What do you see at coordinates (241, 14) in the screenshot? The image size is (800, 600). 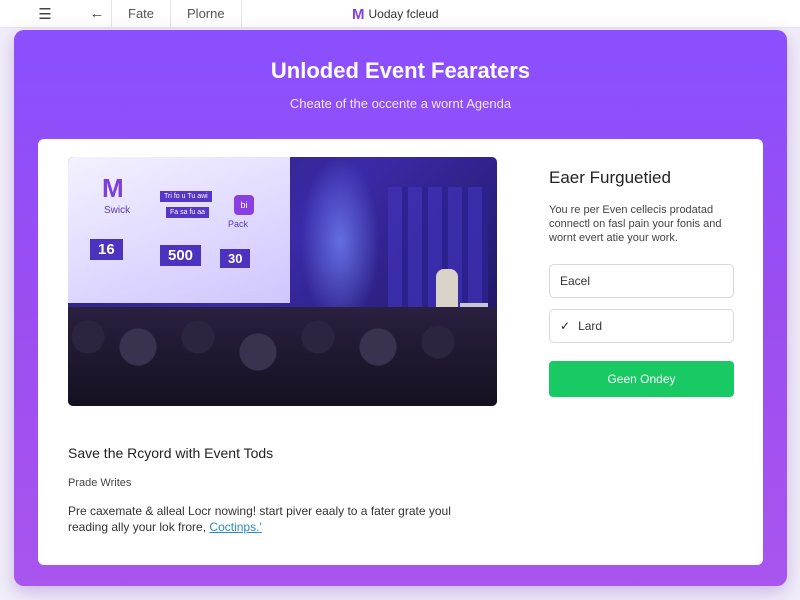 I see `divider` at bounding box center [241, 14].